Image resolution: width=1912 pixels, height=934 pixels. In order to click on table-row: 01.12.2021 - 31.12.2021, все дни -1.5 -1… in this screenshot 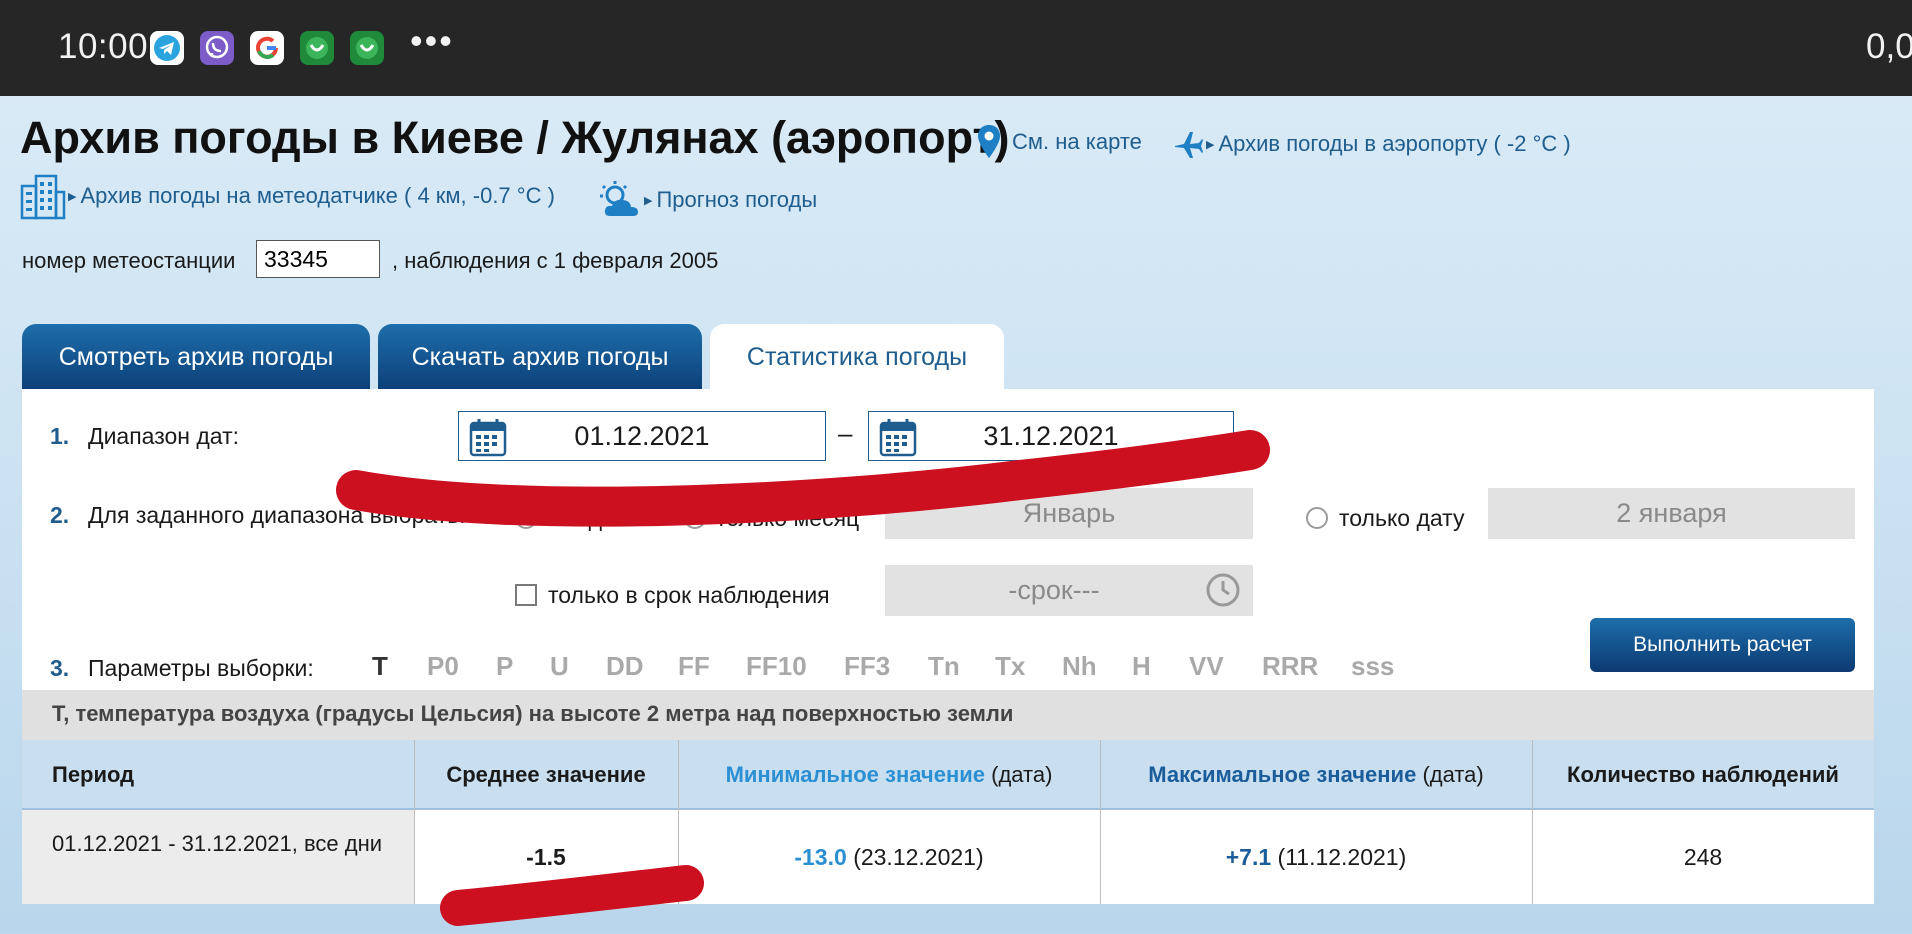, I will do `click(948, 857)`.